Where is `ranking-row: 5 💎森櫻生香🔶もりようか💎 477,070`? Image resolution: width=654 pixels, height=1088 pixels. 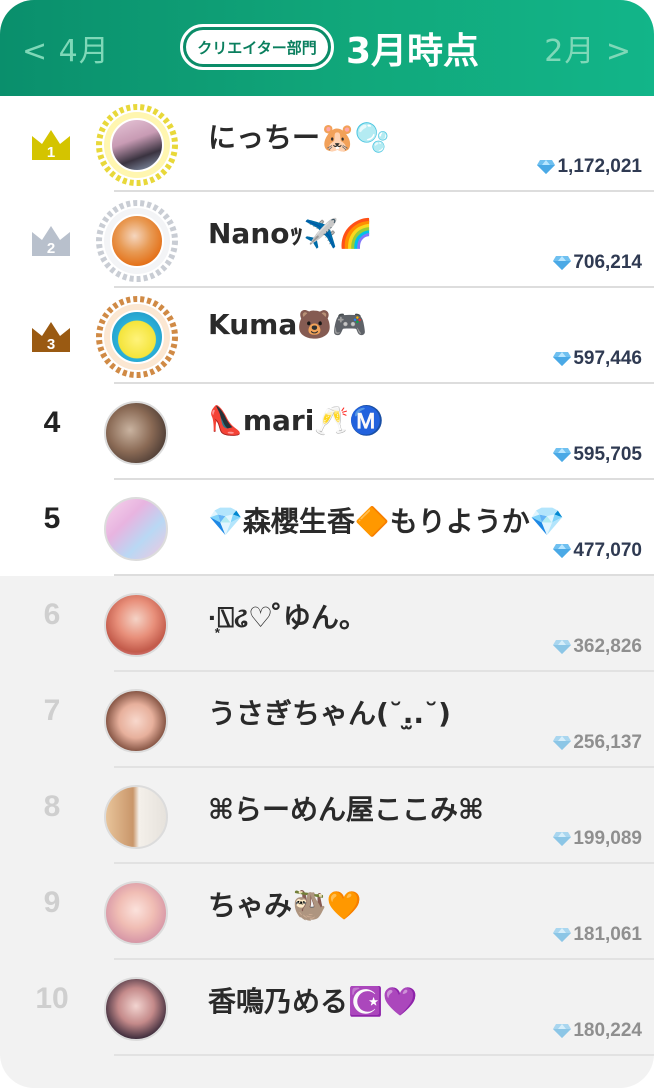 ranking-row: 5 💎森櫻生香🔶もりようか💎 477,070 is located at coordinates (327, 528).